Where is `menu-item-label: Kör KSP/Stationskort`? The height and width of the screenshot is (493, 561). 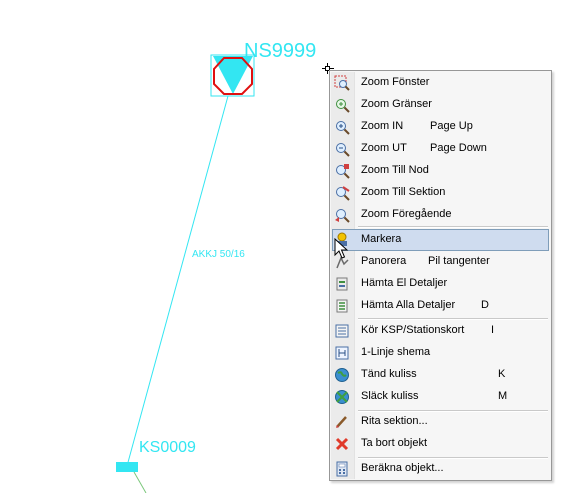
menu-item-label: Kör KSP/Stationskort is located at coordinates (413, 330).